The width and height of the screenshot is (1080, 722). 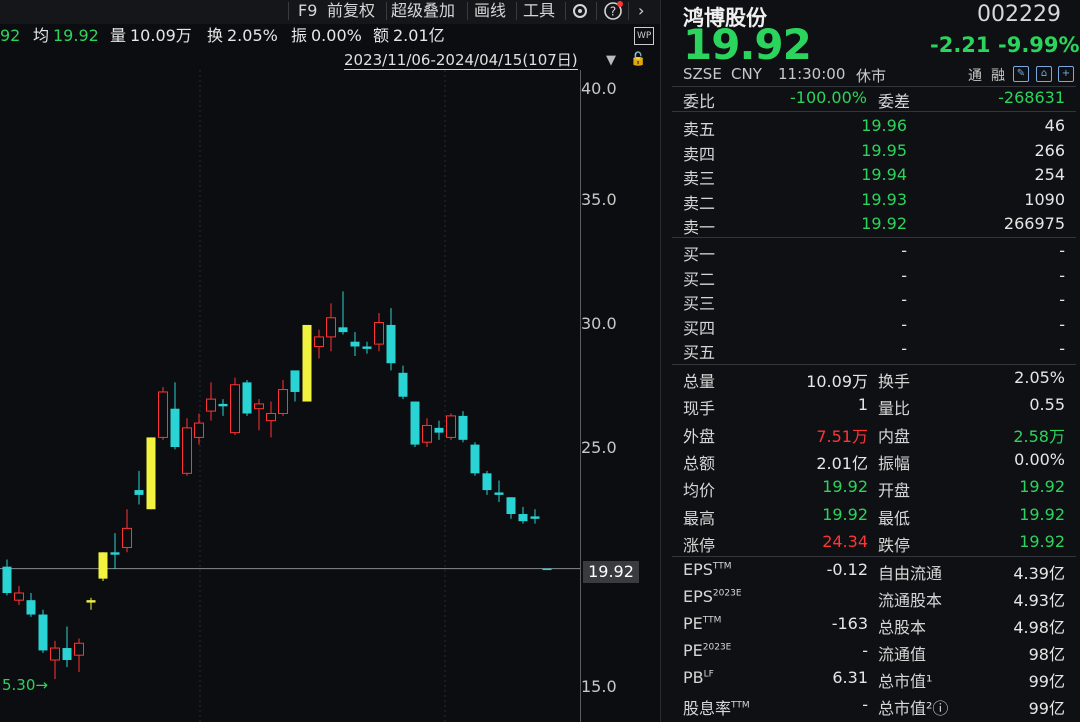 I want to click on fund-label: PBLF, so click(x=698, y=677).